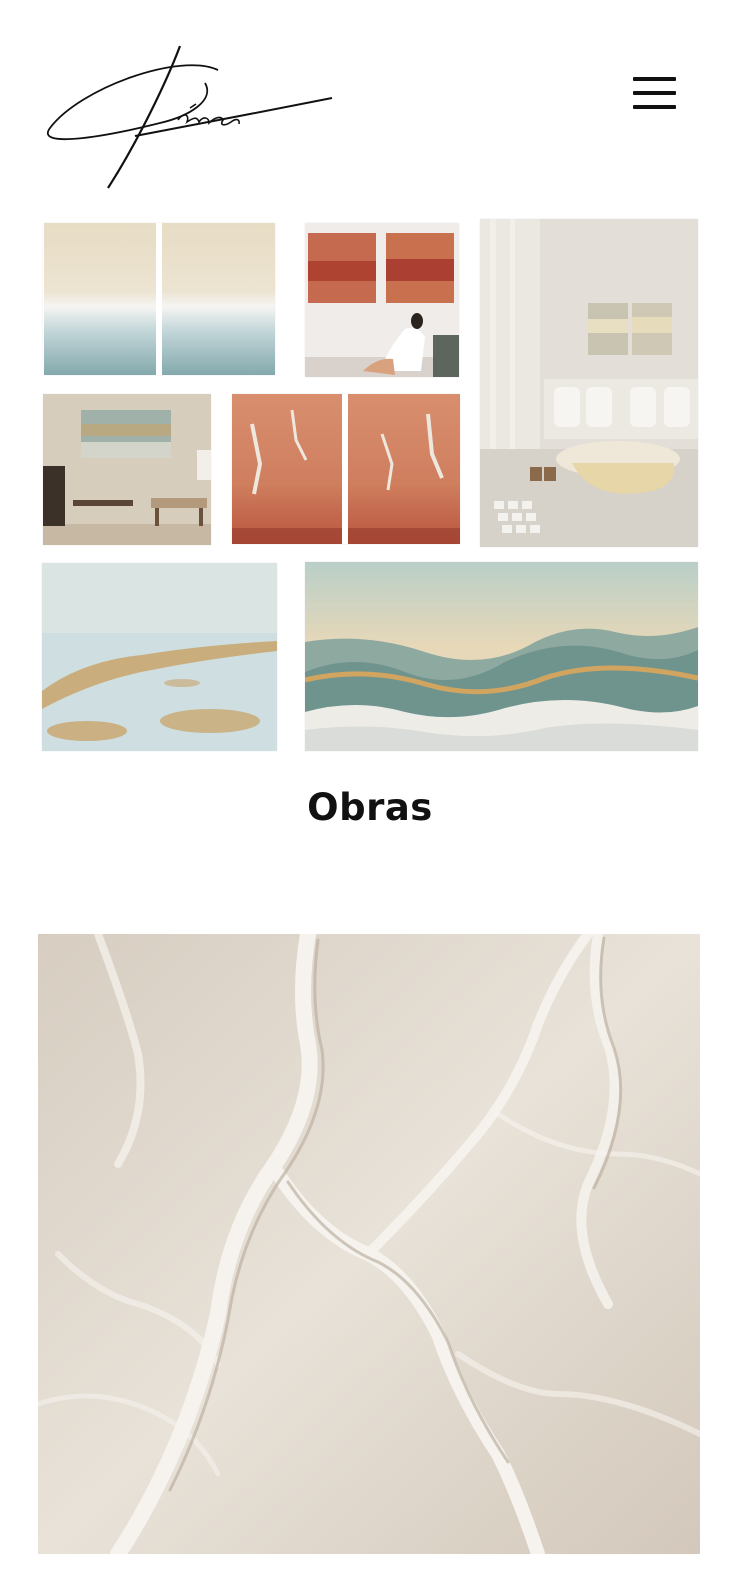 The image size is (750, 1589). I want to click on section-title: Obras, so click(370, 807).